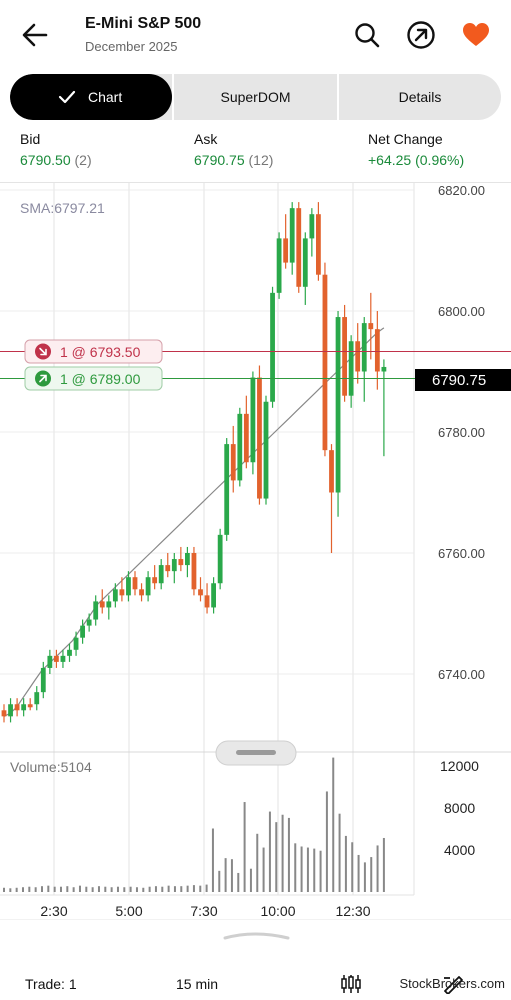 The image size is (511, 1000). Describe the element at coordinates (352, 911) in the screenshot. I see `time-tick: 12:30` at that location.